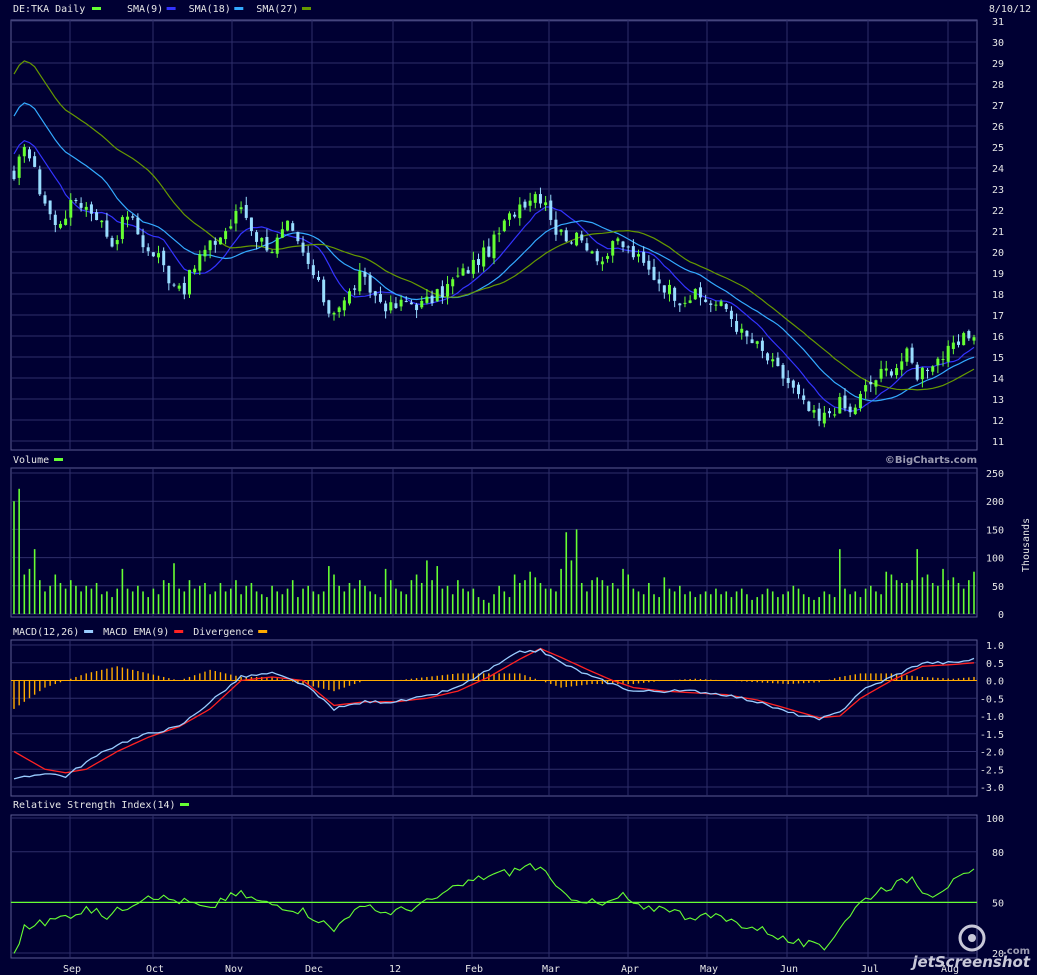 This screenshot has width=1037, height=975. Describe the element at coordinates (1026, 545) in the screenshot. I see `volume-unit-label: Thousands` at that location.